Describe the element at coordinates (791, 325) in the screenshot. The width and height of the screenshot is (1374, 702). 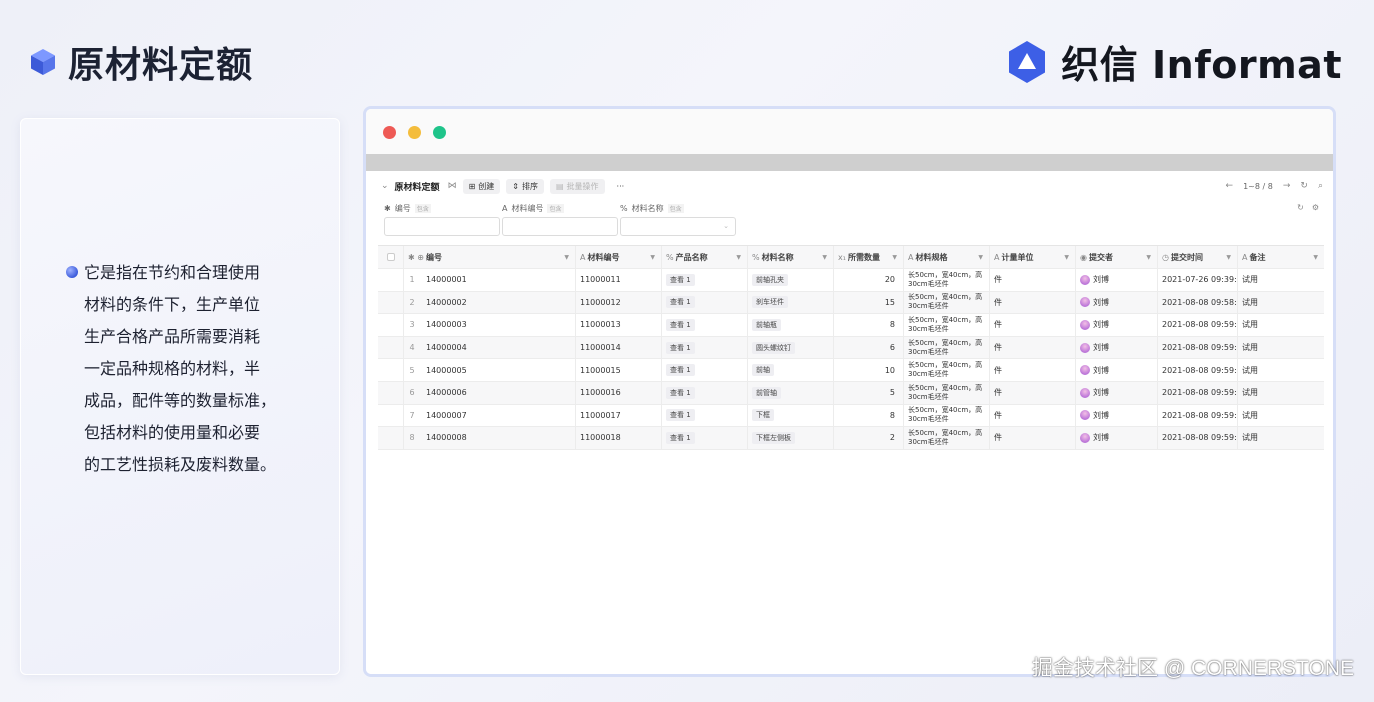
I see `cell-material-name: 前轴瓶` at that location.